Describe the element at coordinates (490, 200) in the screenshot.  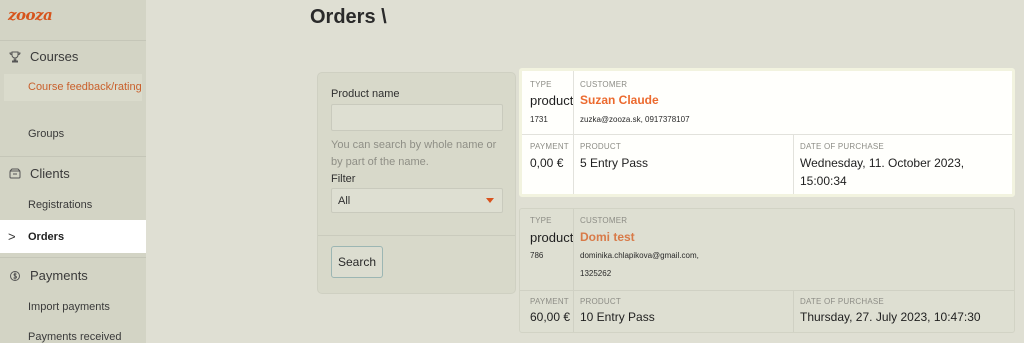
I see `caret-down-icon` at that location.